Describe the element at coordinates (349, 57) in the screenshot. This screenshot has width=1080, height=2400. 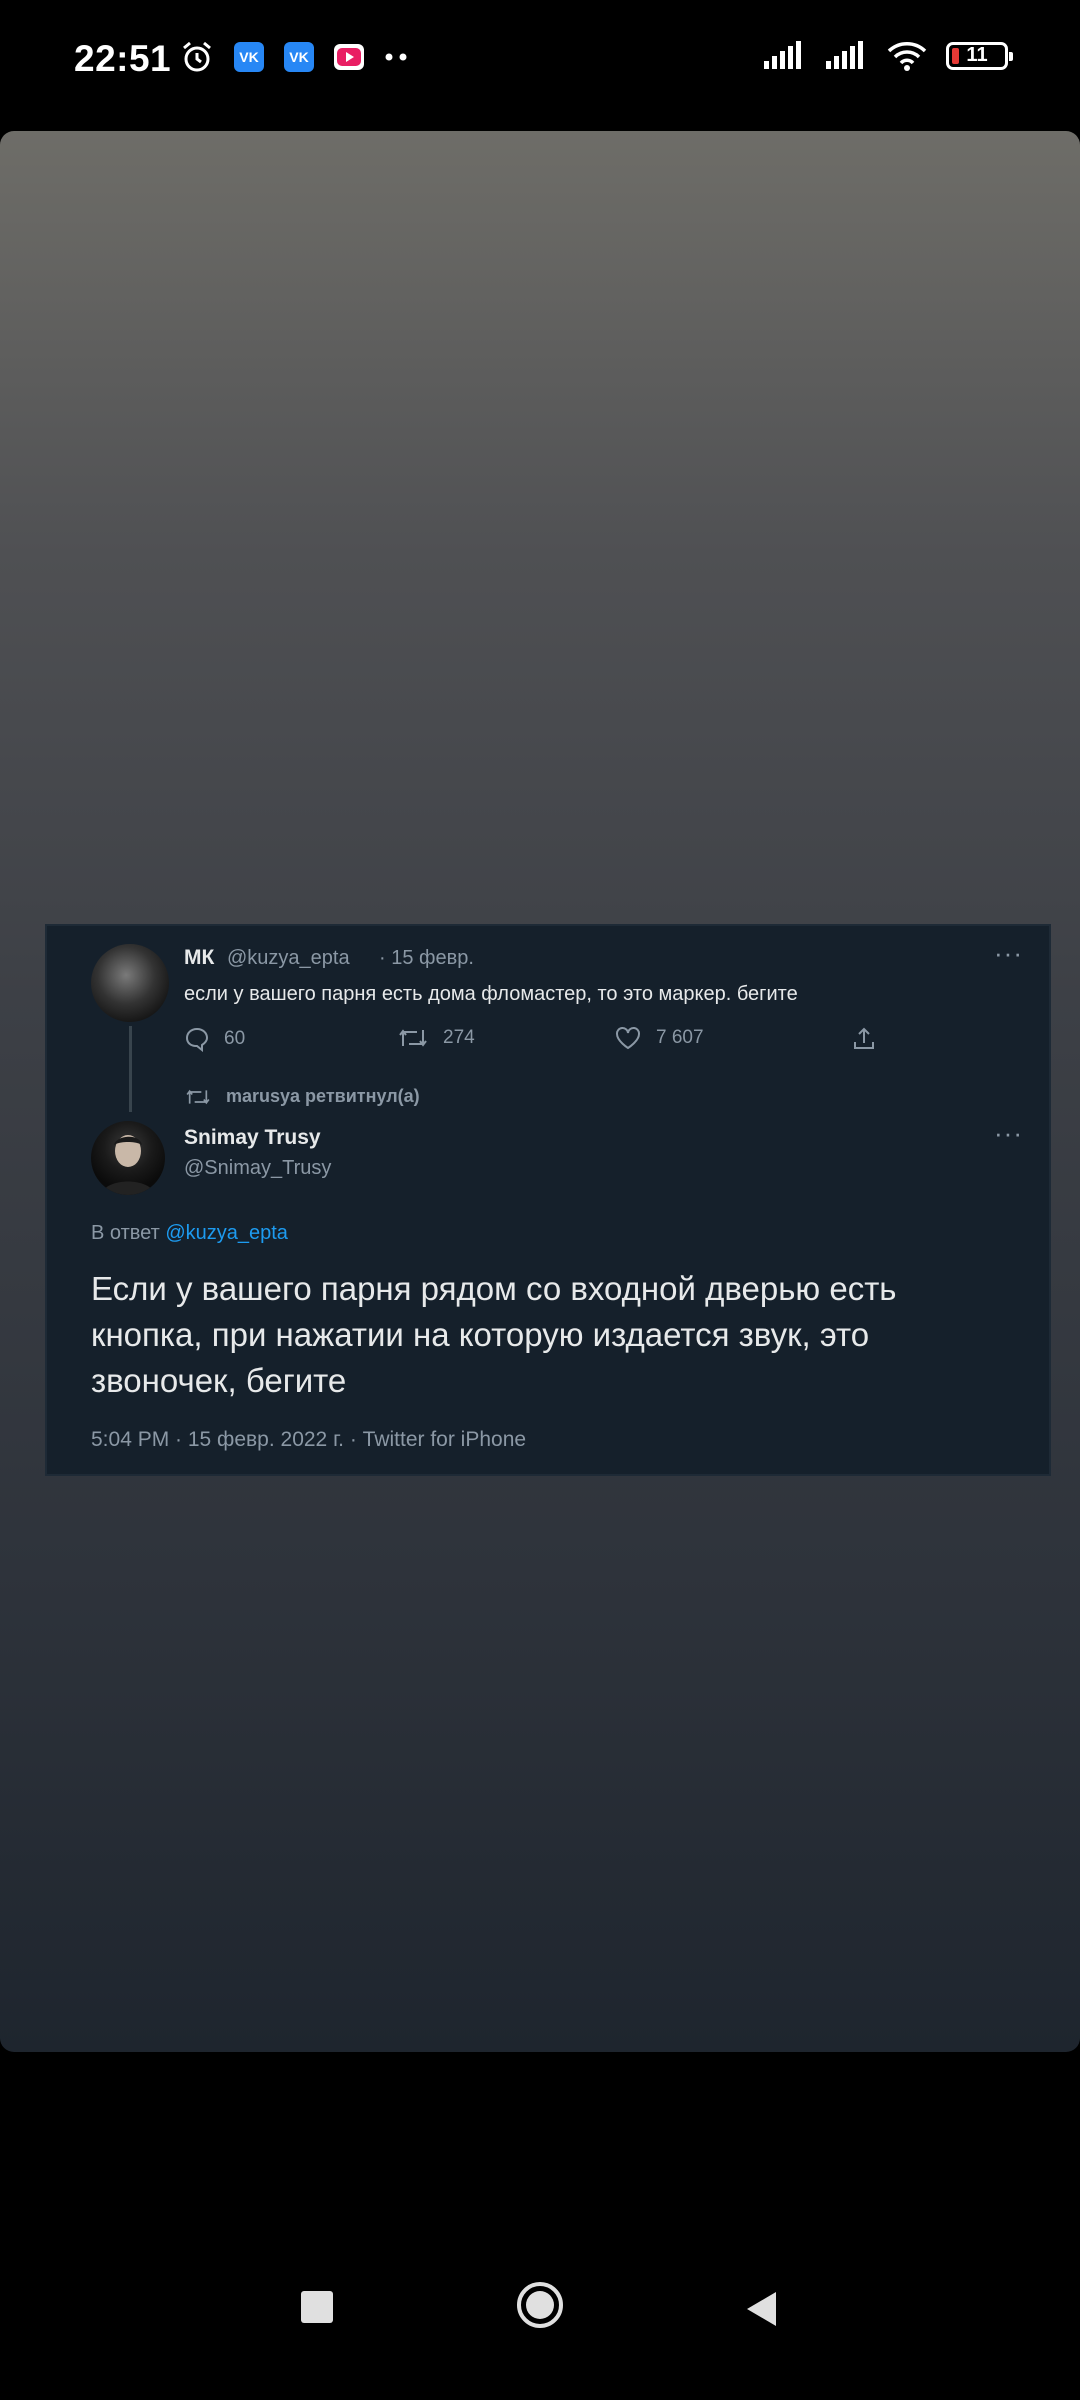
I see `video-icon` at that location.